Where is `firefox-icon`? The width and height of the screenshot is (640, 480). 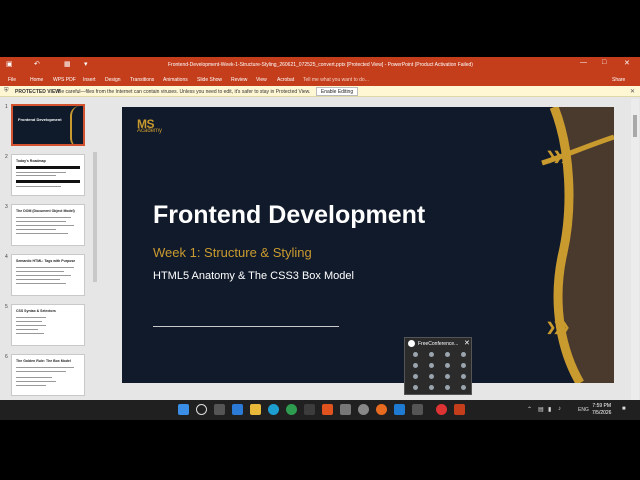
firefox-icon is located at coordinates (381, 409).